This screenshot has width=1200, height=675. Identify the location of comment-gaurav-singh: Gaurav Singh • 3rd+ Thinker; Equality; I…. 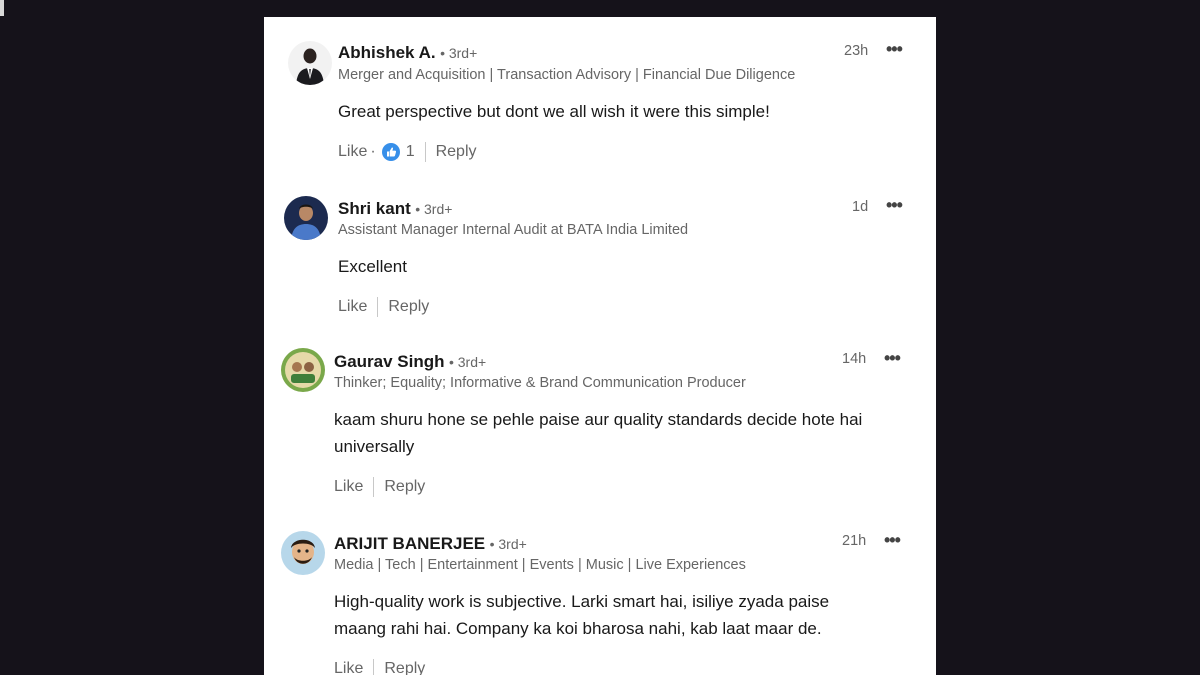
(600, 422).